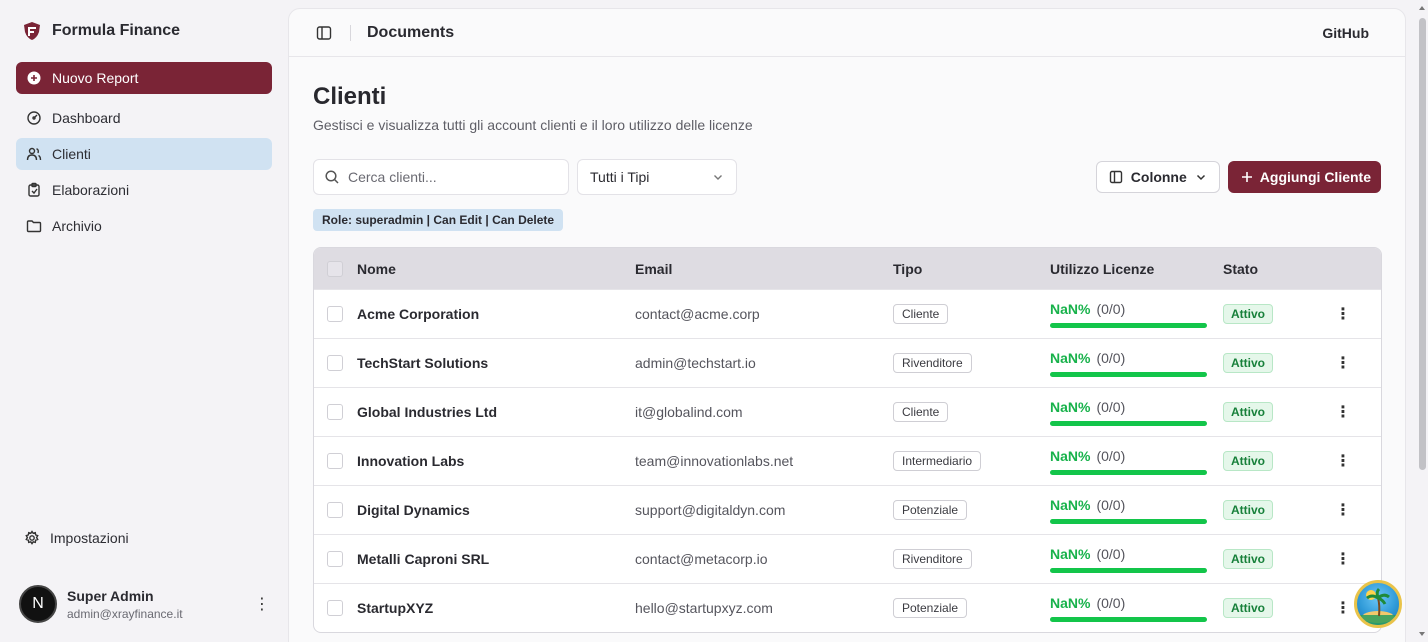 This screenshot has width=1428, height=642. I want to click on sidebar-item-label: Dashboard, so click(86, 118).